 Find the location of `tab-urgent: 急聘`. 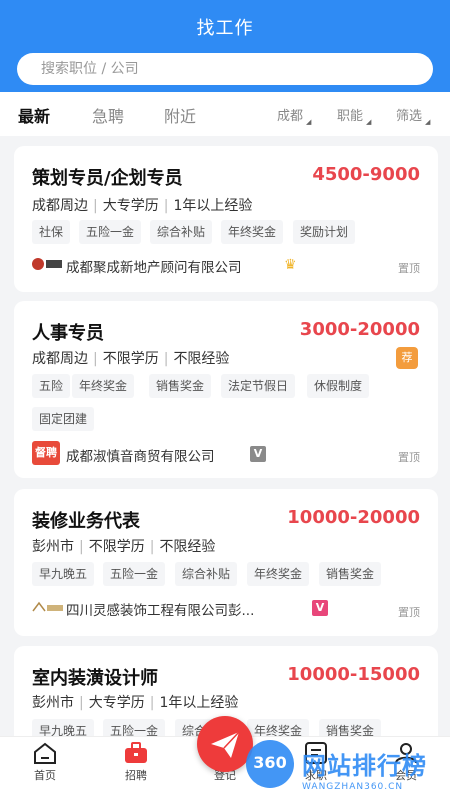

tab-urgent: 急聘 is located at coordinates (108, 115).